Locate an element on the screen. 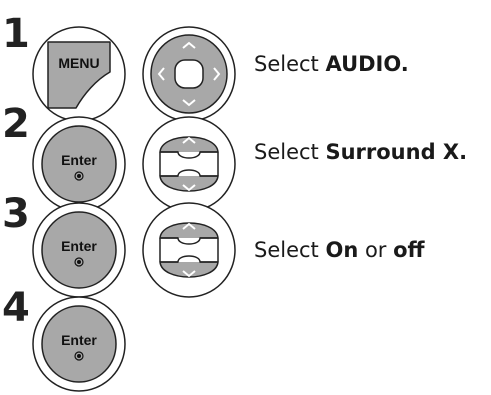 Image resolution: width=491 pixels, height=395 pixels. step-3-instruction: Select On or off is located at coordinates (339, 250).